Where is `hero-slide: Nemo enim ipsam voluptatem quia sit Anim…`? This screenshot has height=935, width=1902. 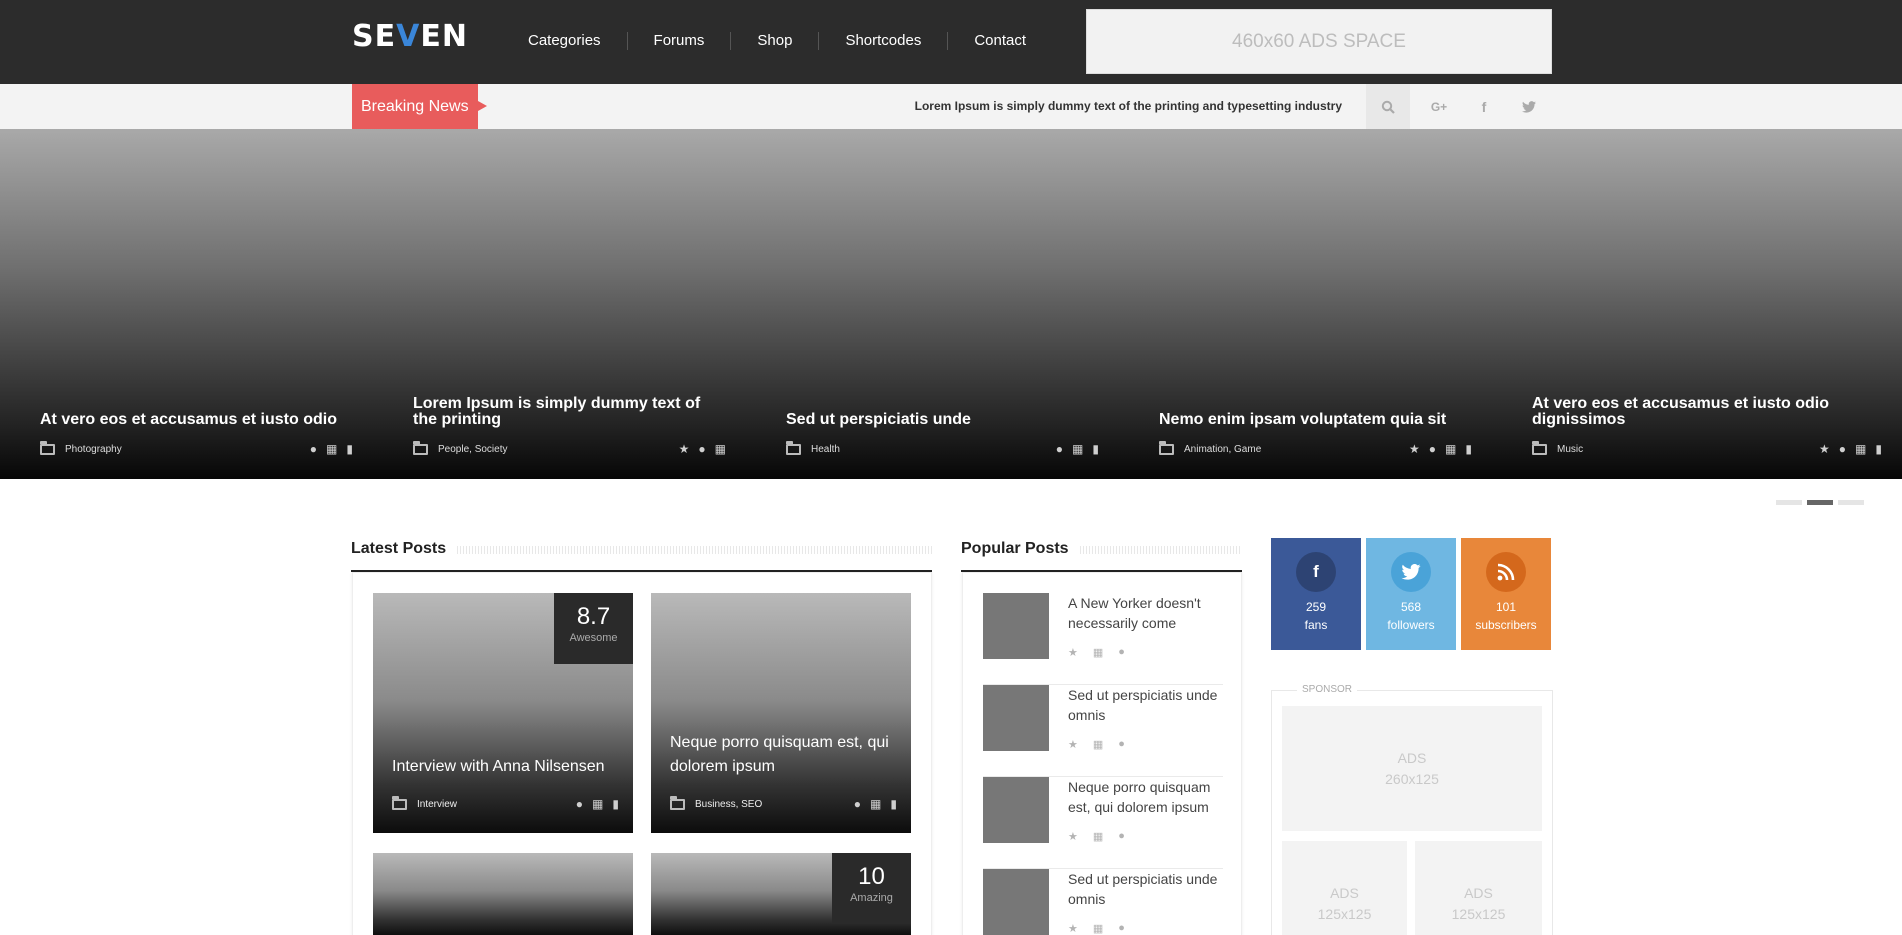
hero-slide: Nemo enim ipsam voluptatem quia sit Anim… is located at coordinates (1305, 304).